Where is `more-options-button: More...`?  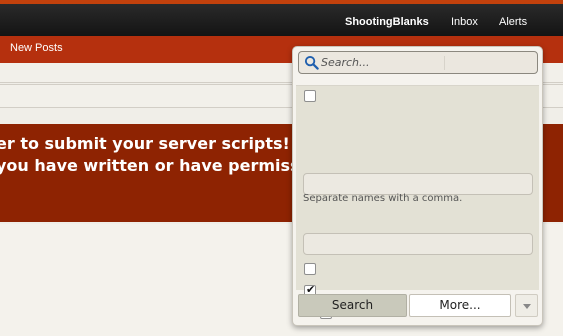 more-options-button: More... is located at coordinates (460, 305).